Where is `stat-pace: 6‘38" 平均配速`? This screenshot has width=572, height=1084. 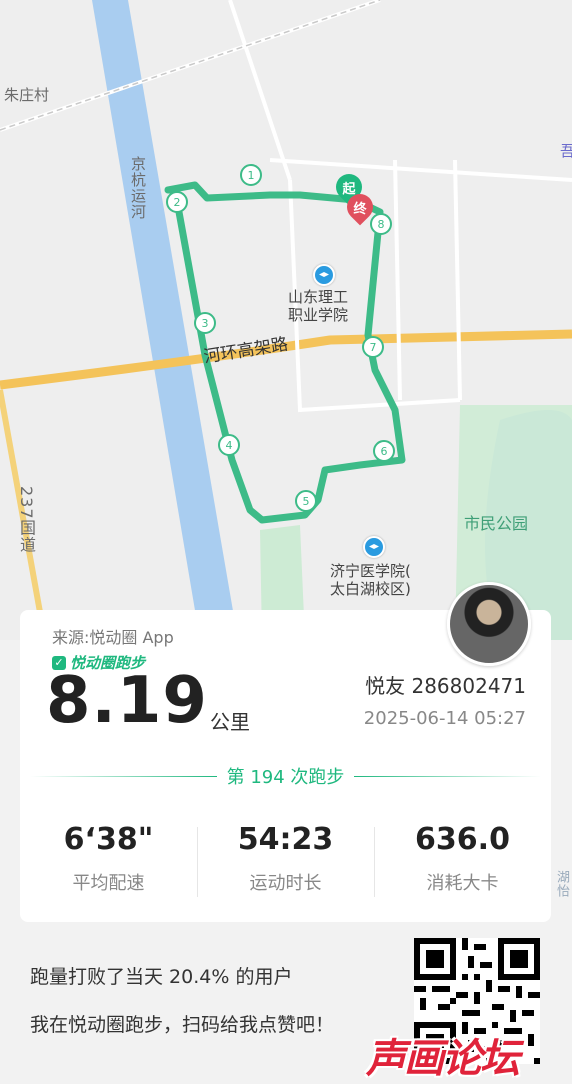 stat-pace: 6‘38" 平均配速 is located at coordinates (108, 862).